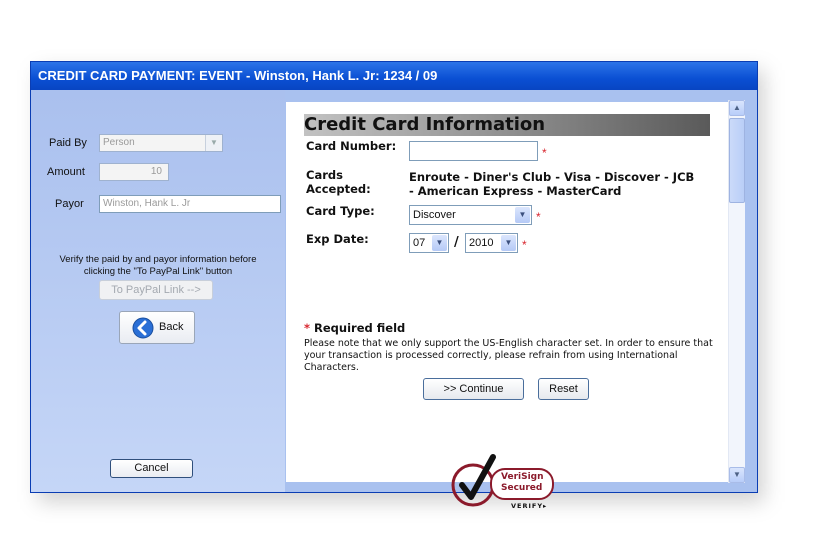  What do you see at coordinates (507, 125) in the screenshot?
I see `form-header: Credit Card Information` at bounding box center [507, 125].